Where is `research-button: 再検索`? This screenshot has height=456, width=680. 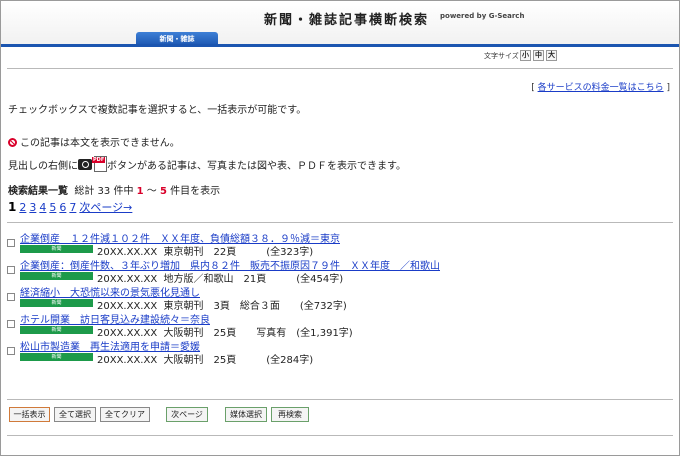 research-button: 再検索 is located at coordinates (290, 414).